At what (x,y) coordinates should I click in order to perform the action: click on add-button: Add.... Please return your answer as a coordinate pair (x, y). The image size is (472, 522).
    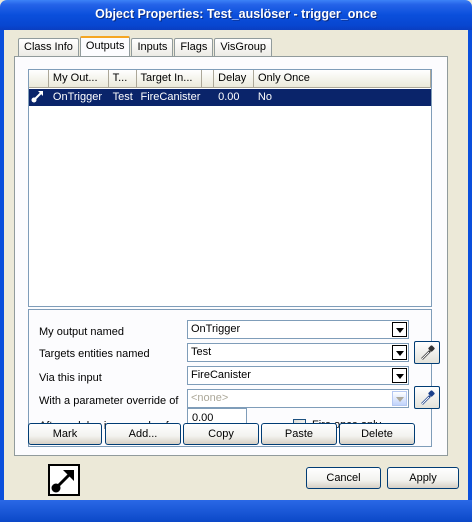
    Looking at the image, I should click on (143, 434).